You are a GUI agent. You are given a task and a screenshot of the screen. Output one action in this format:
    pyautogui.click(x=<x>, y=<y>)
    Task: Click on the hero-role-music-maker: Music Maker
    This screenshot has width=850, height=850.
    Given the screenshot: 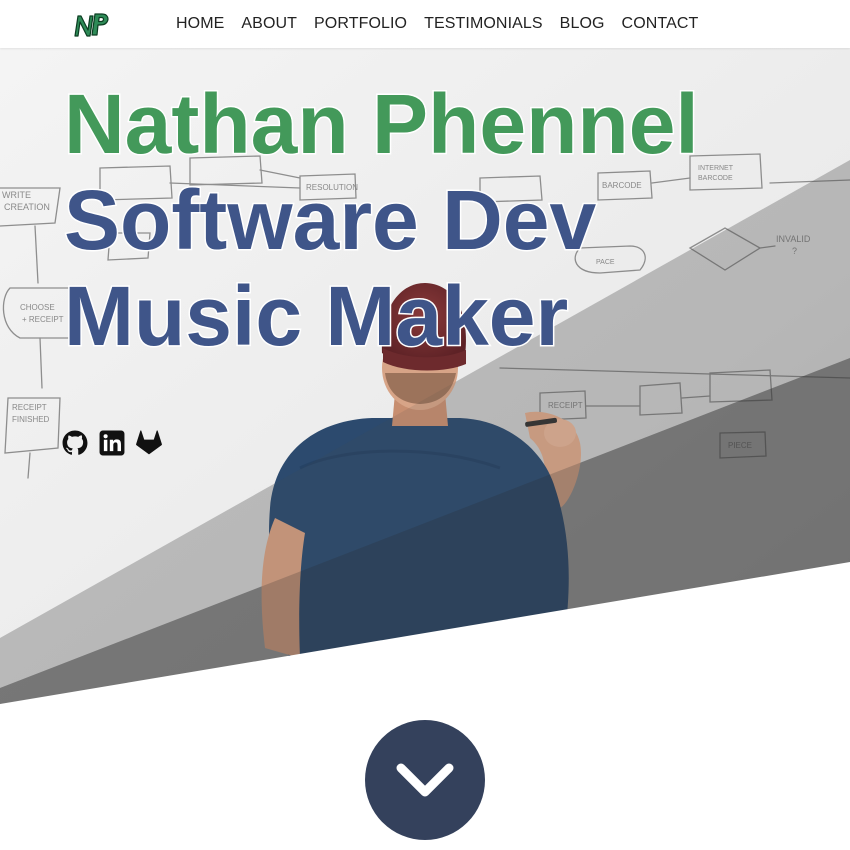 What is the action you would take?
    pyautogui.click(x=315, y=316)
    